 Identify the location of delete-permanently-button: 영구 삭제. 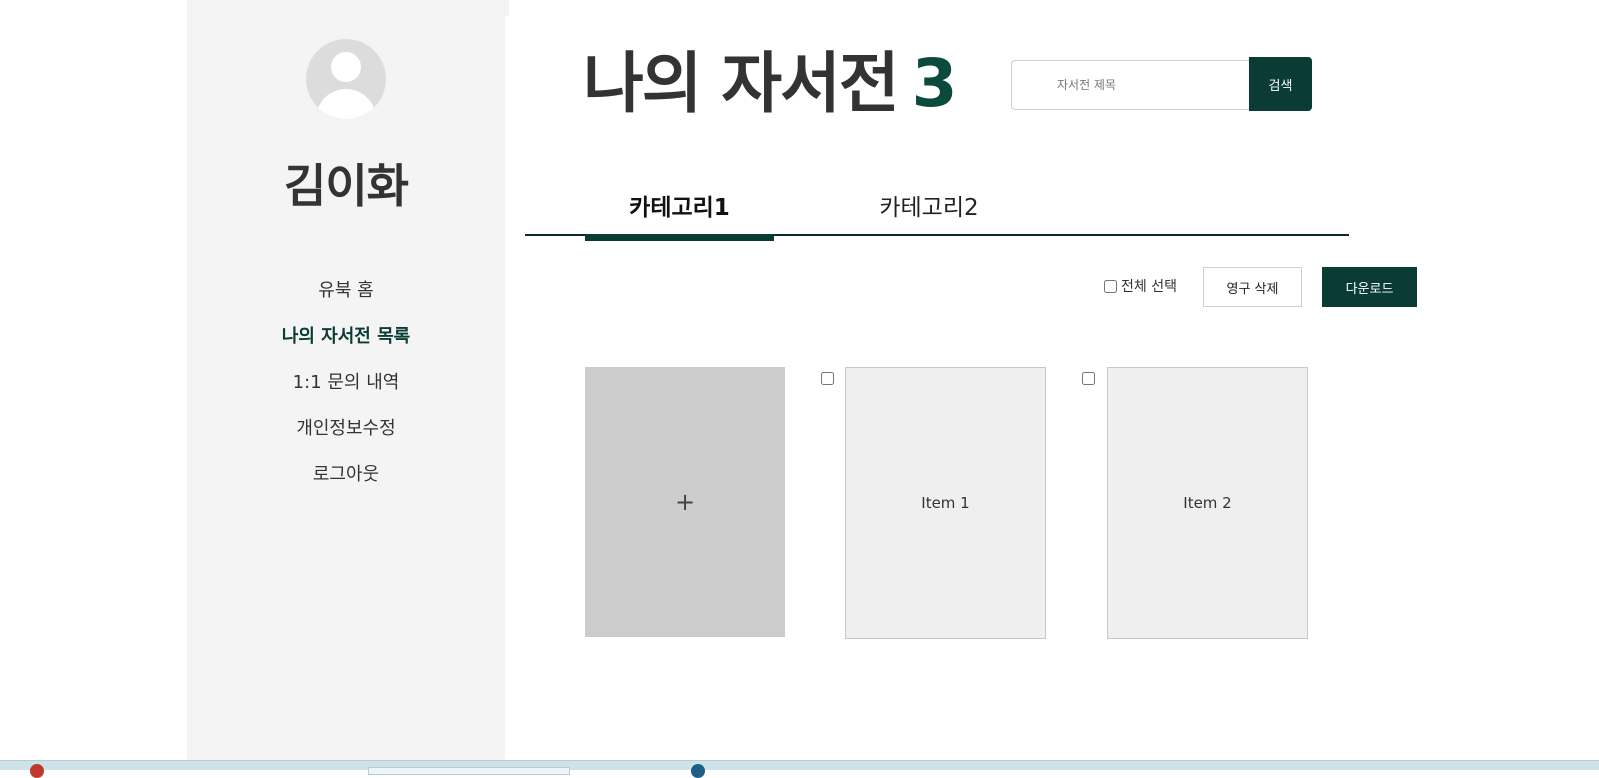
(1252, 287).